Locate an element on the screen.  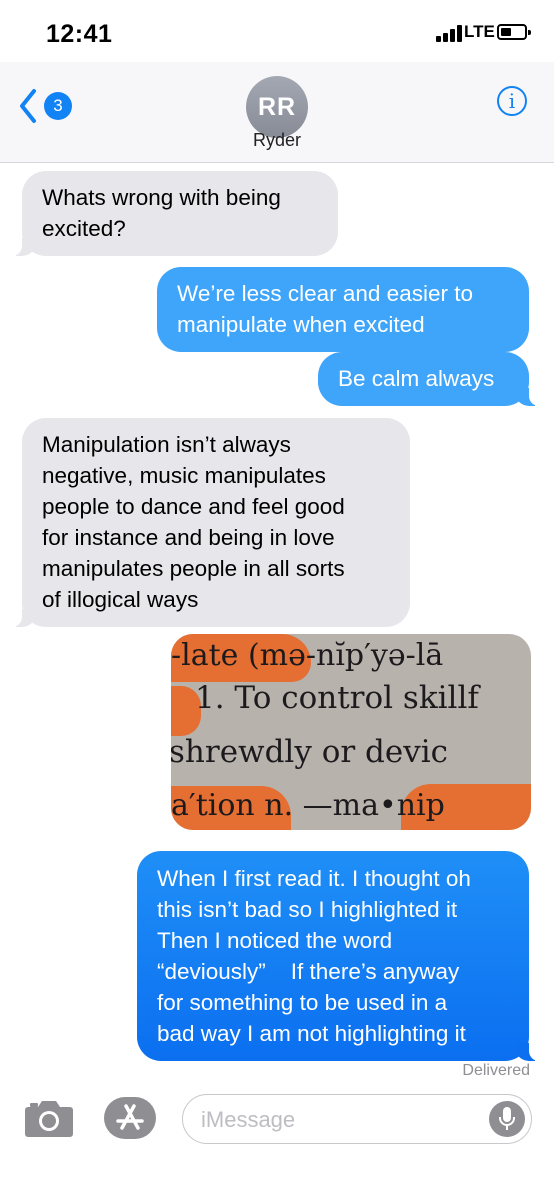
message-line: negative, music manipulates is located at coordinates (184, 475).